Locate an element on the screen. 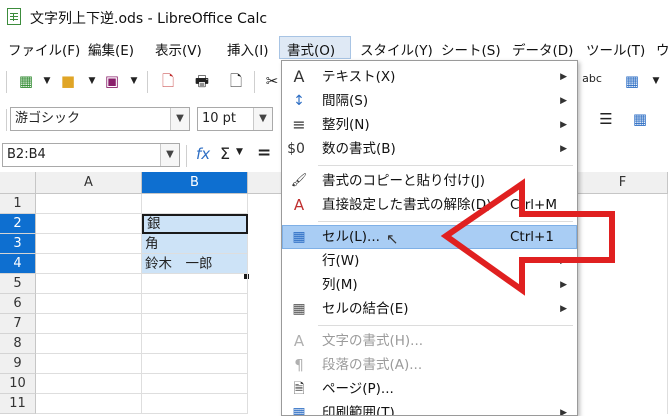 The height and width of the screenshot is (416, 668). cell-a5 is located at coordinates (89, 284).